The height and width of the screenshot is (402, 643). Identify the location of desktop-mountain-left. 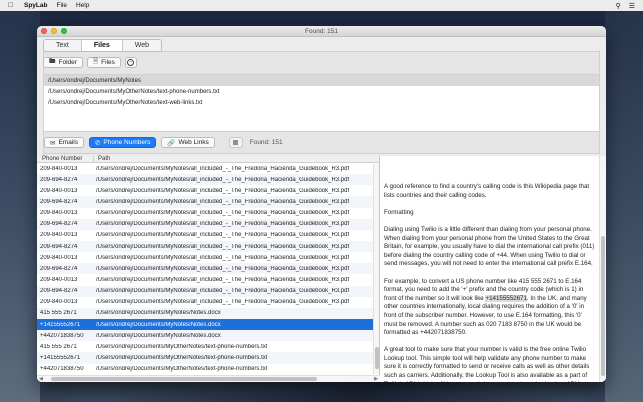
(20, 201).